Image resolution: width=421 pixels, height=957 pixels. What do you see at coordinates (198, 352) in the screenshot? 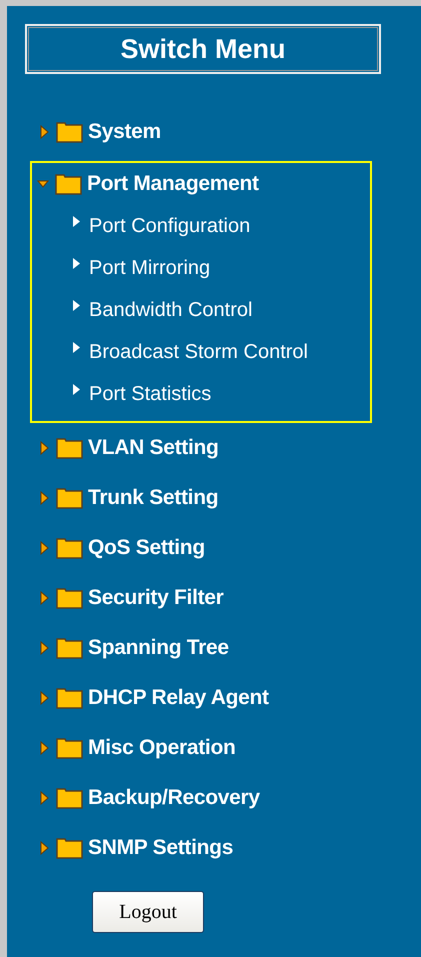
I see `submenu-item: Broadcast Storm Control` at bounding box center [198, 352].